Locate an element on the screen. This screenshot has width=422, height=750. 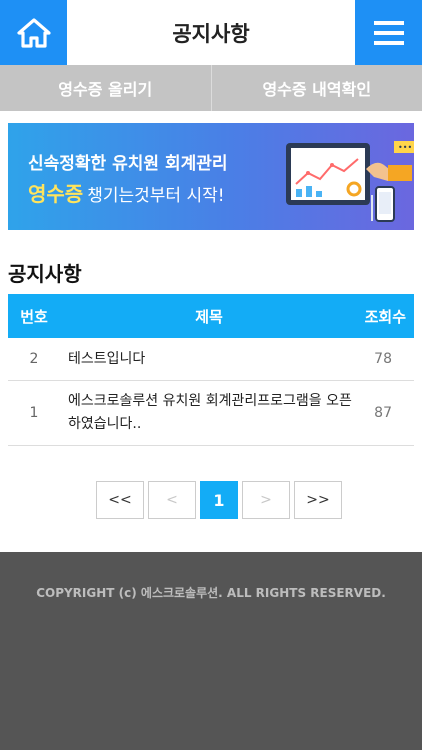
promo-banner: 신속정확한 유치원 회계관리 영수증 챙기는것부터 시작! ••• is located at coordinates (211, 176).